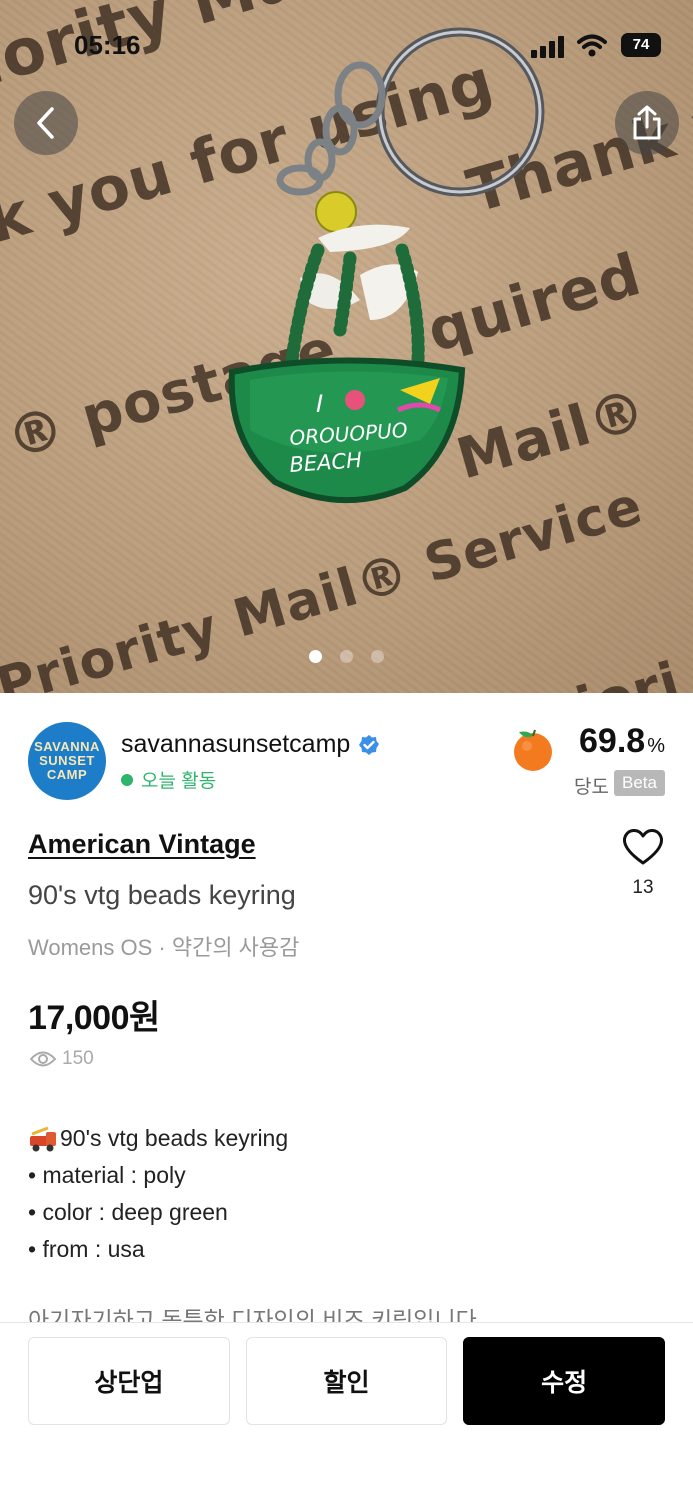  I want to click on score-label: 당도, so click(591, 787).